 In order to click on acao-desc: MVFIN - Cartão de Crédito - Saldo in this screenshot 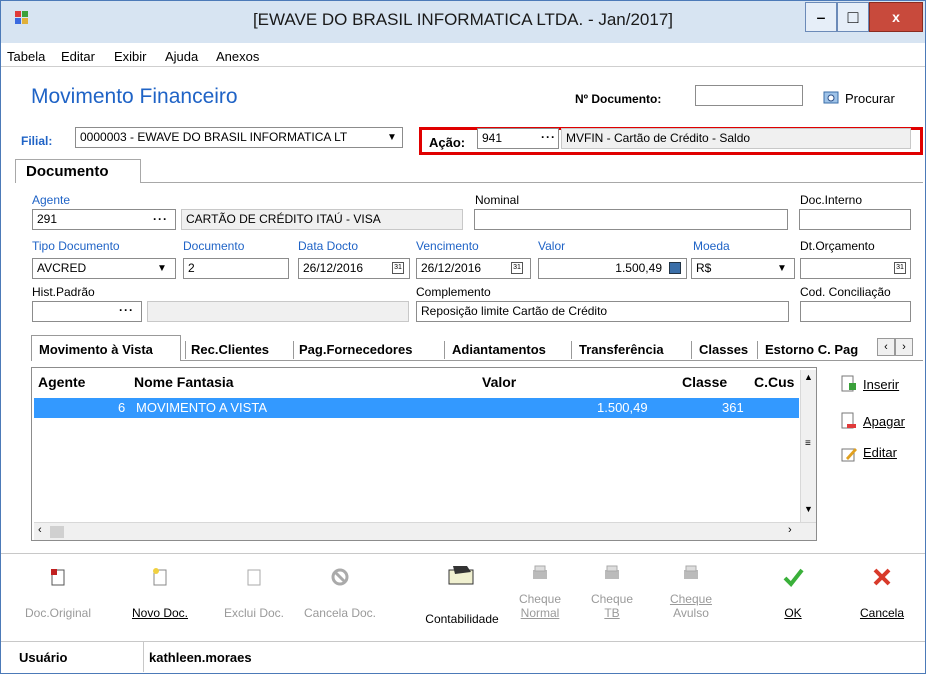, I will do `click(736, 138)`.